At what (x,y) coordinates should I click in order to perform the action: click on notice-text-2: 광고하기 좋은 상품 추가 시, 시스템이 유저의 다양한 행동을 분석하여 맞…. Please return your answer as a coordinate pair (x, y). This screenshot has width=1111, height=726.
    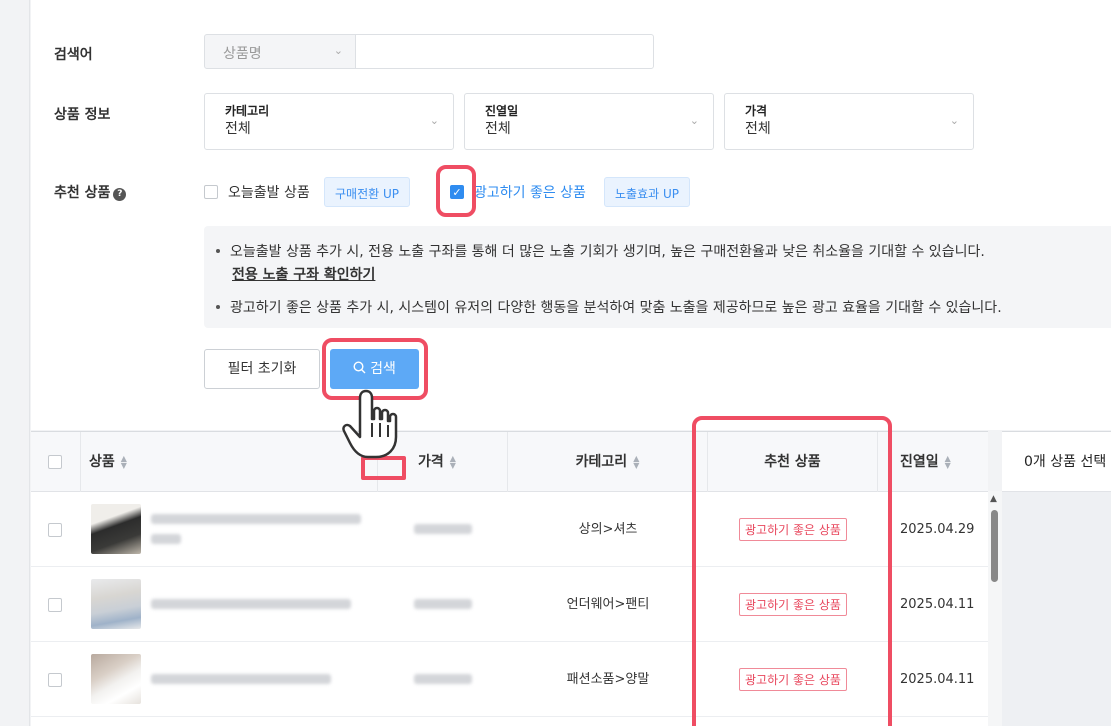
    Looking at the image, I should click on (616, 308).